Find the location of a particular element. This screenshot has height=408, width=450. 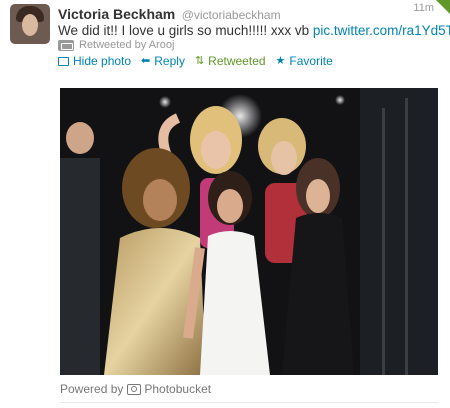

favorite-button: ★ Favorite is located at coordinates (304, 61).